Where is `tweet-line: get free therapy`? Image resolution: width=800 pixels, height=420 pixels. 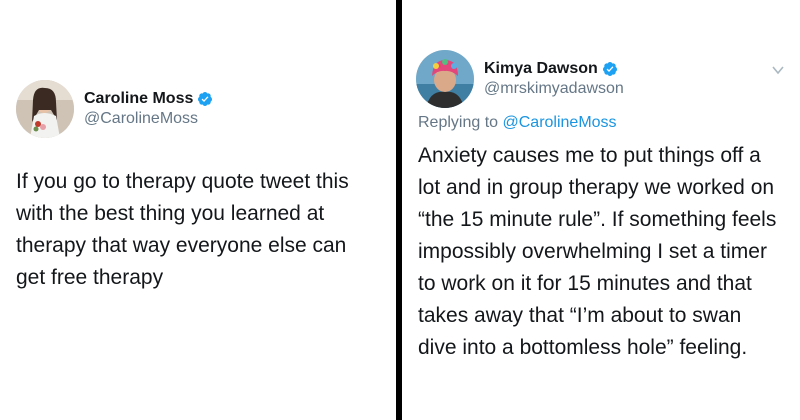
tweet-line: get free therapy is located at coordinates (90, 277).